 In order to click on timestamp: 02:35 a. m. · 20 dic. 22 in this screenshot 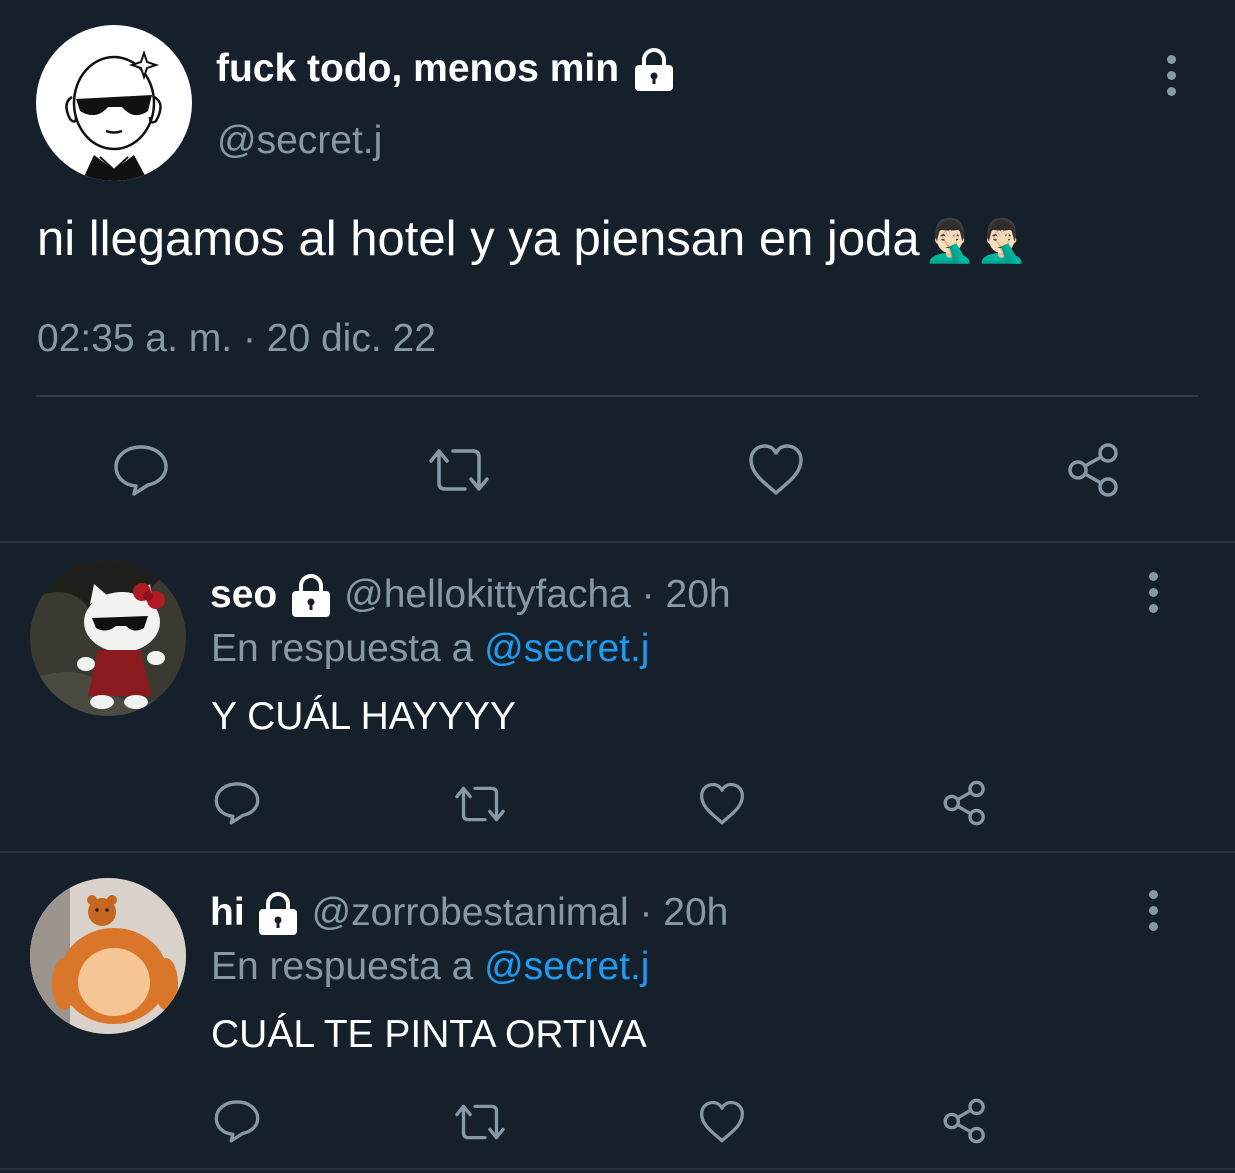, I will do `click(236, 339)`.